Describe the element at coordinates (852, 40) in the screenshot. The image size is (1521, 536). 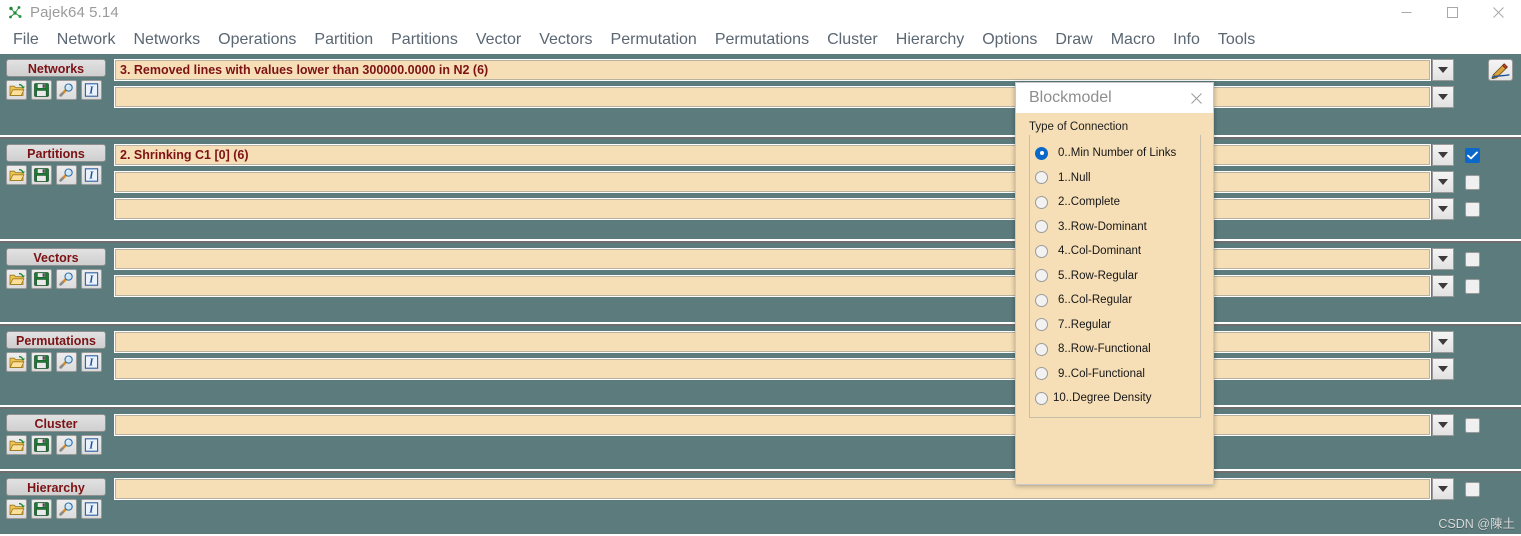
I see `menu-item-cluster: Cluster` at that location.